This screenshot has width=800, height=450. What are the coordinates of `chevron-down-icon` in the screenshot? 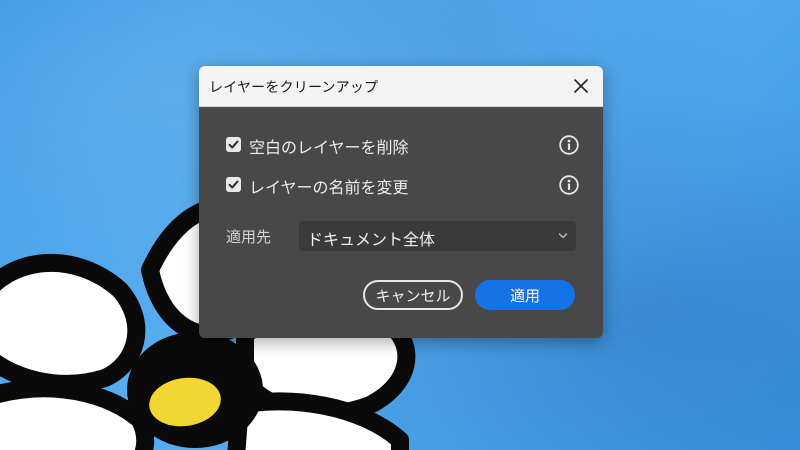 It's located at (563, 236).